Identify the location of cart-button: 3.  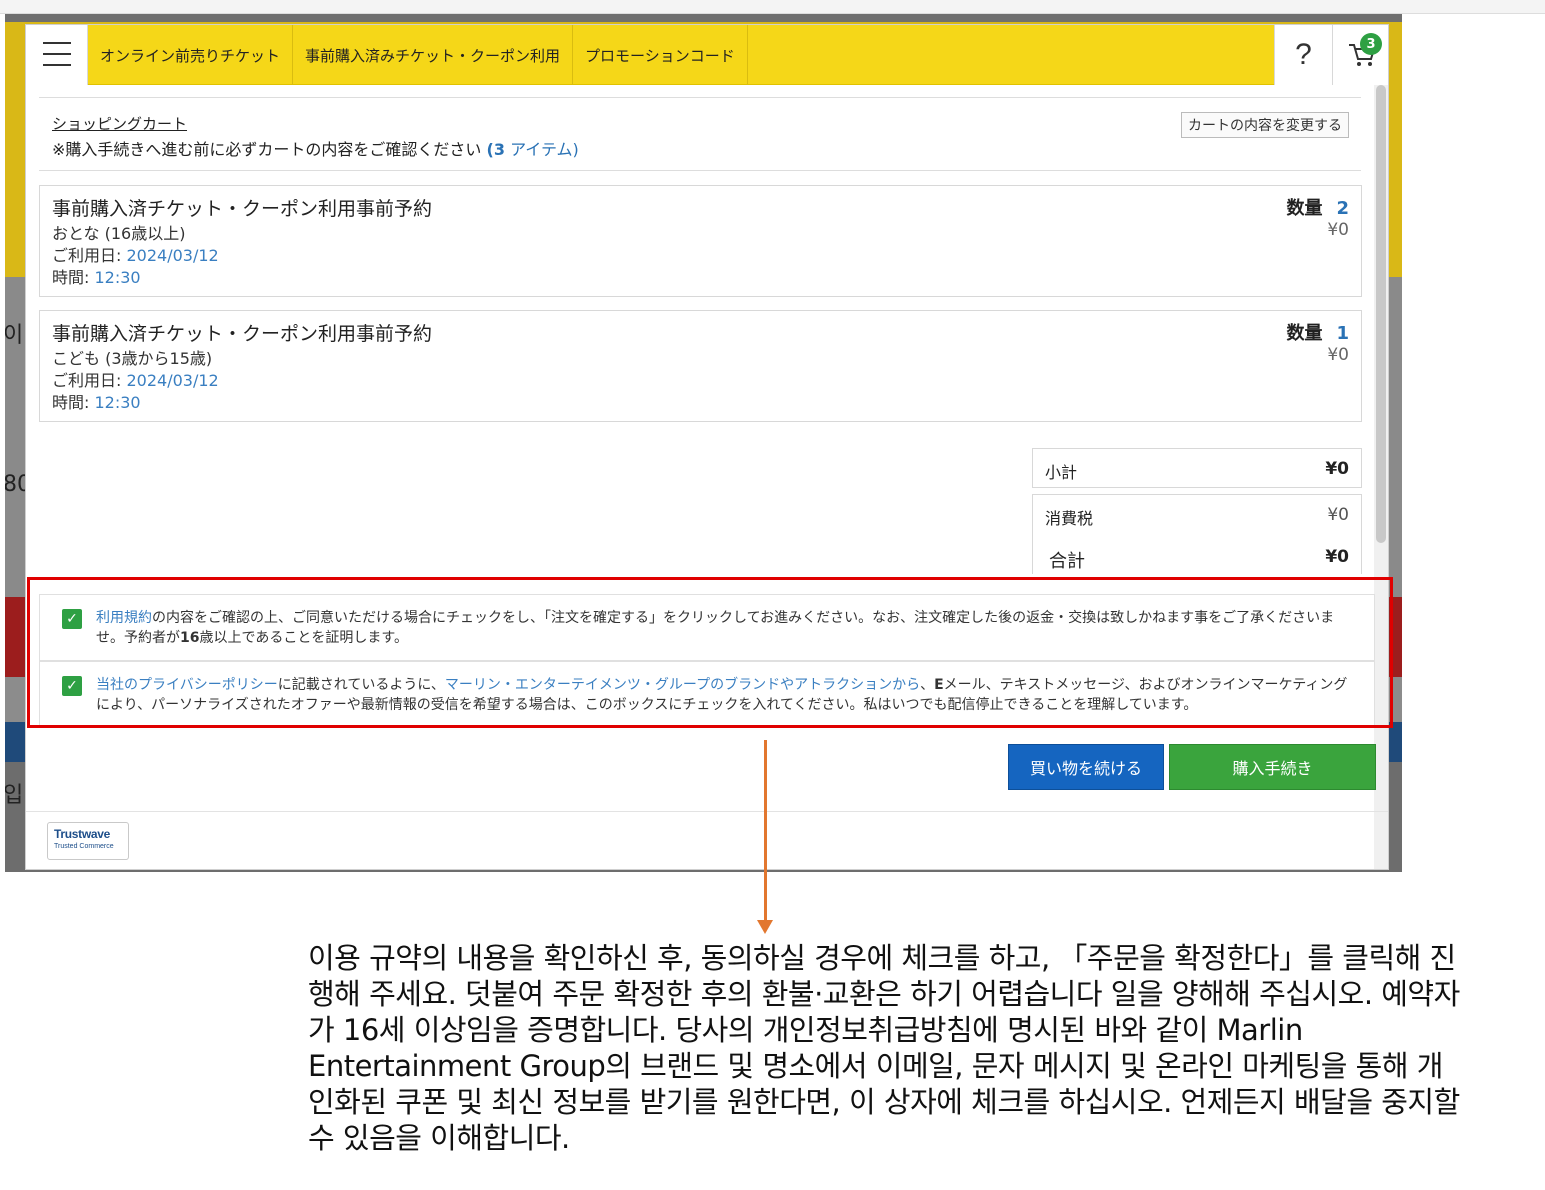
(1360, 55).